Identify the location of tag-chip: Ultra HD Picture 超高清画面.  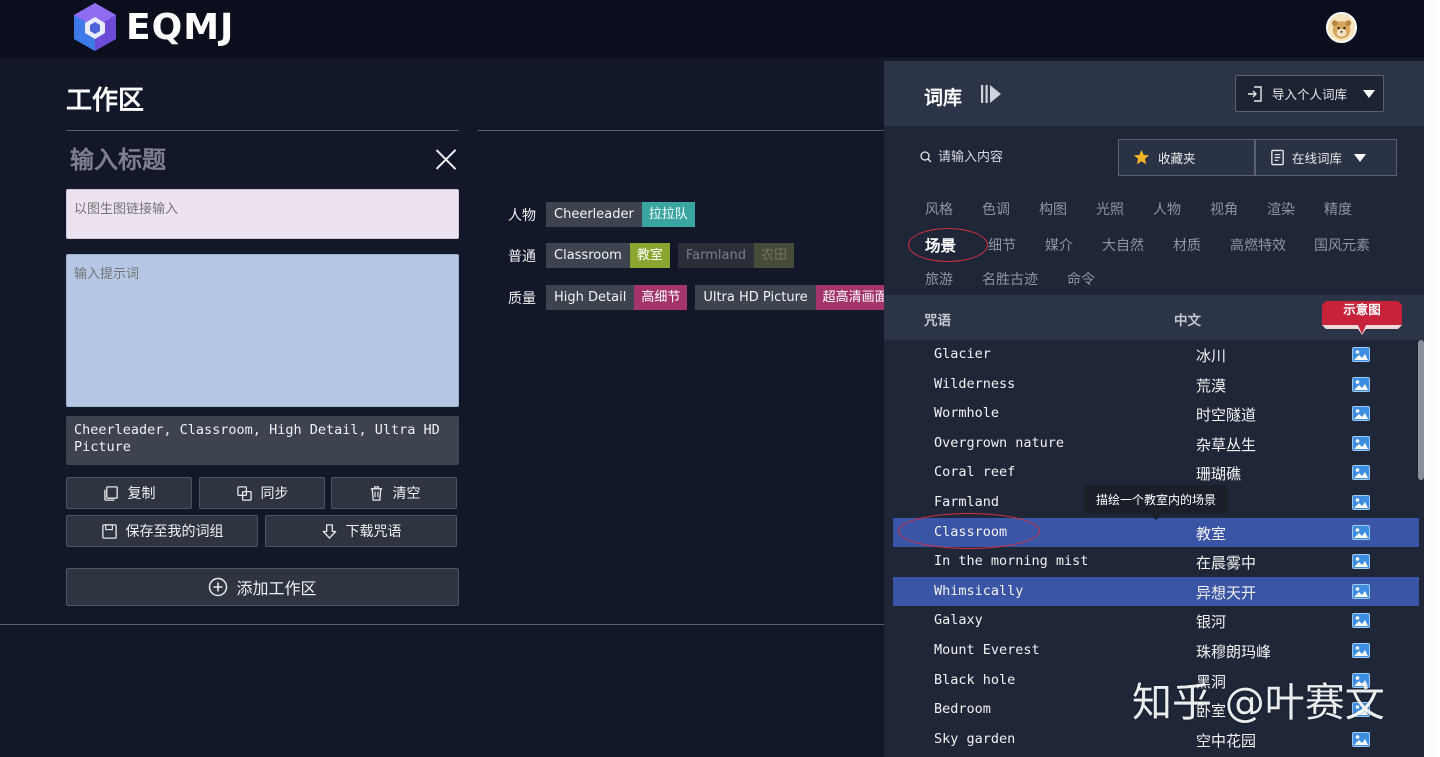
(795, 297).